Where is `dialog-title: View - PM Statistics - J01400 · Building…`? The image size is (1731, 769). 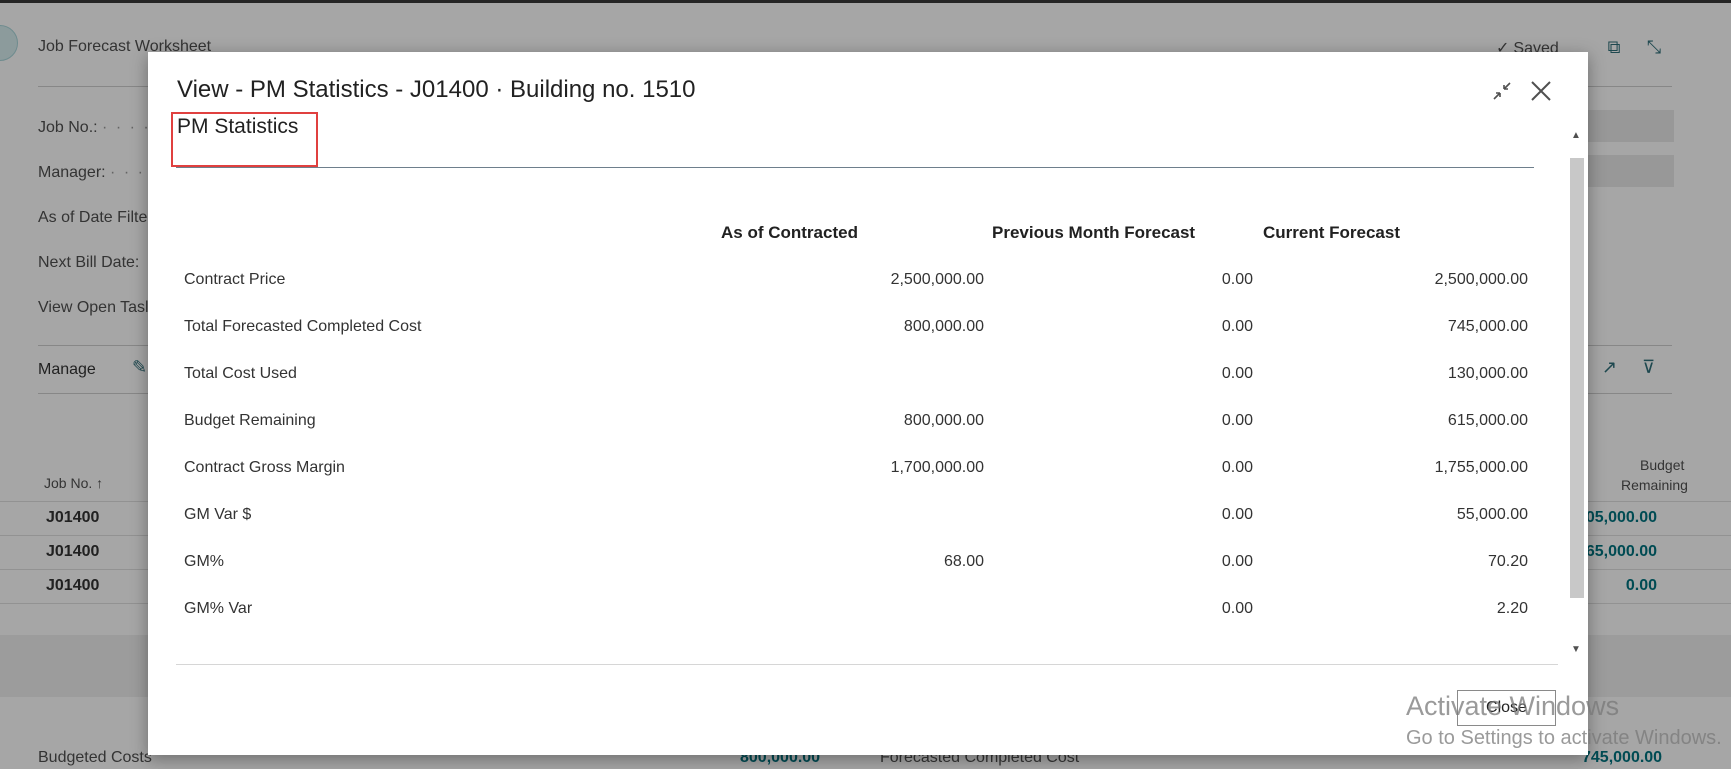
dialog-title: View - PM Statistics - J01400 · Building… is located at coordinates (436, 89).